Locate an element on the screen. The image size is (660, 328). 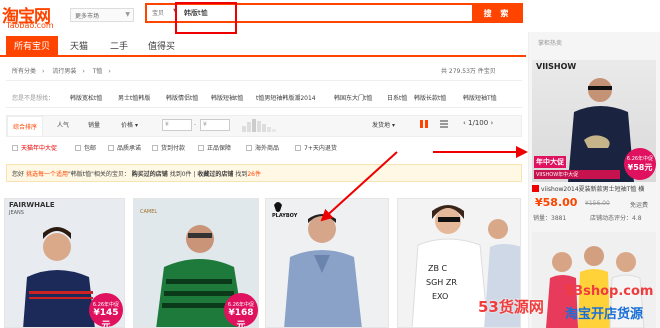
next-page-icon: › is located at coordinates (491, 123).